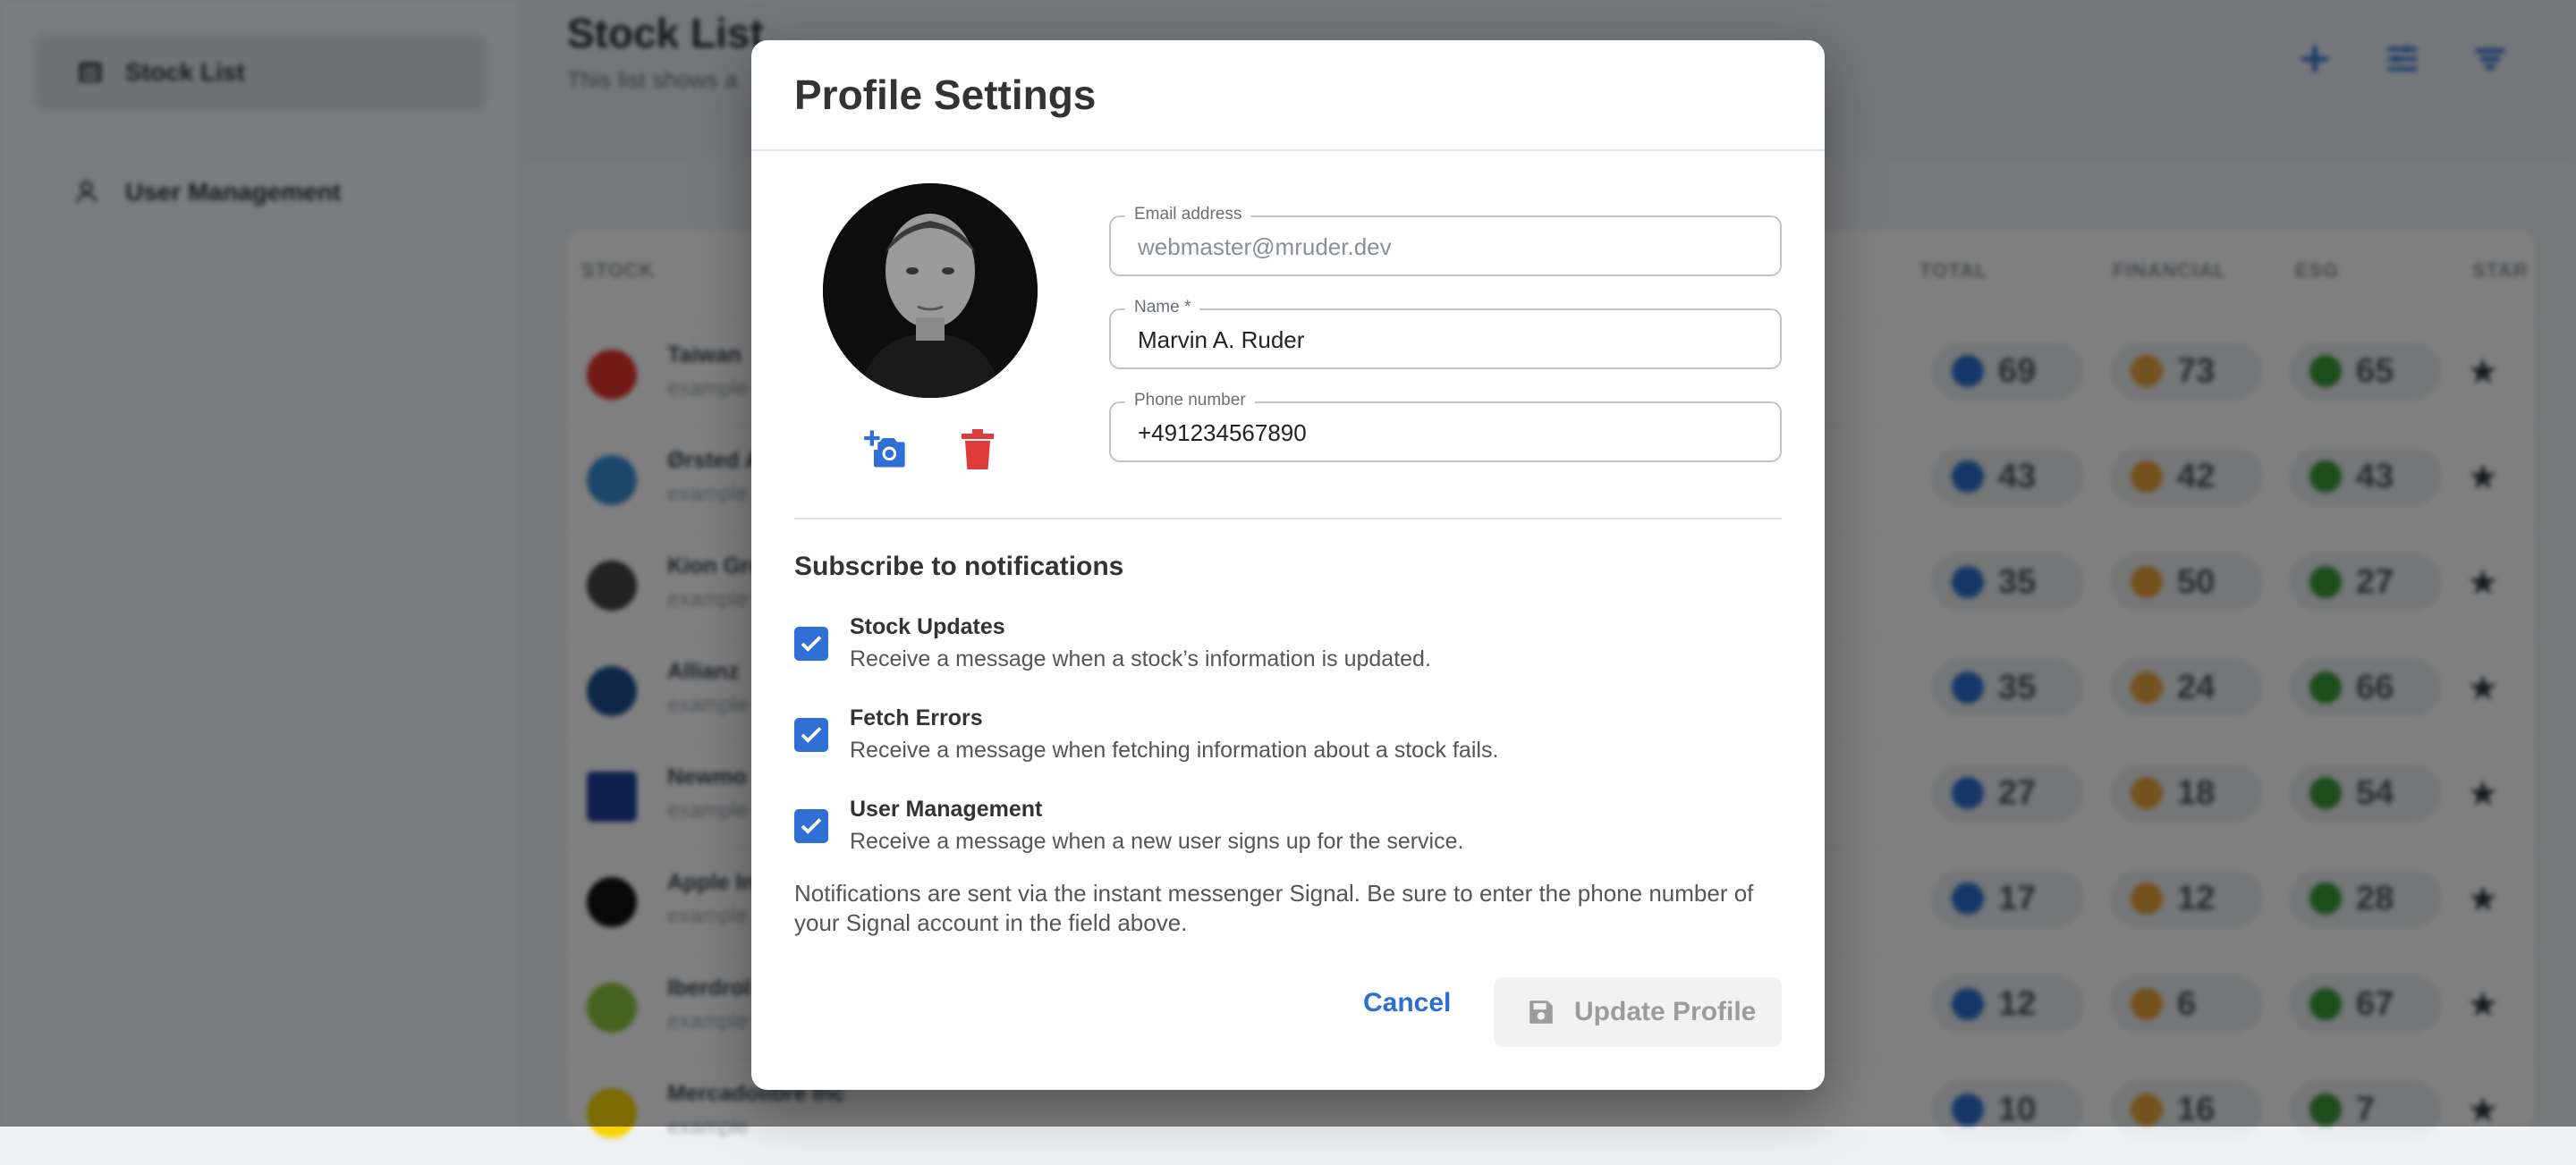 The width and height of the screenshot is (2576, 1165). I want to click on phone-input, so click(1451, 432).